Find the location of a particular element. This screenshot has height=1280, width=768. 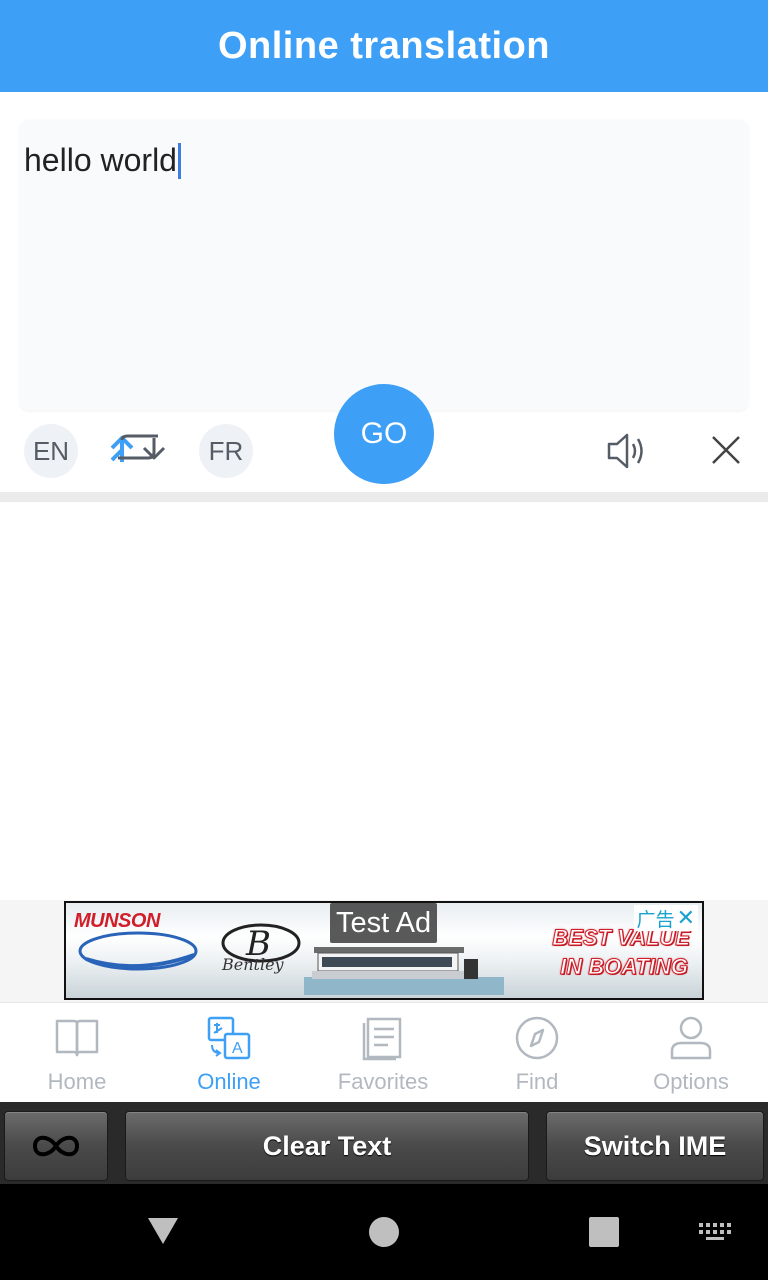

keyboard-icon is located at coordinates (715, 1232).